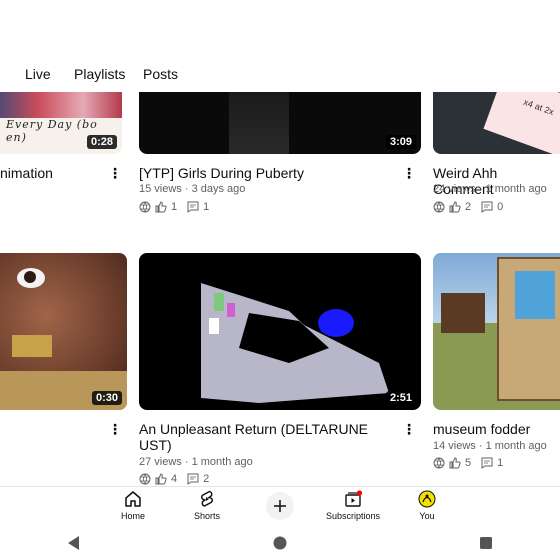 The image size is (560, 560). I want to click on like-count: 4, so click(174, 479).